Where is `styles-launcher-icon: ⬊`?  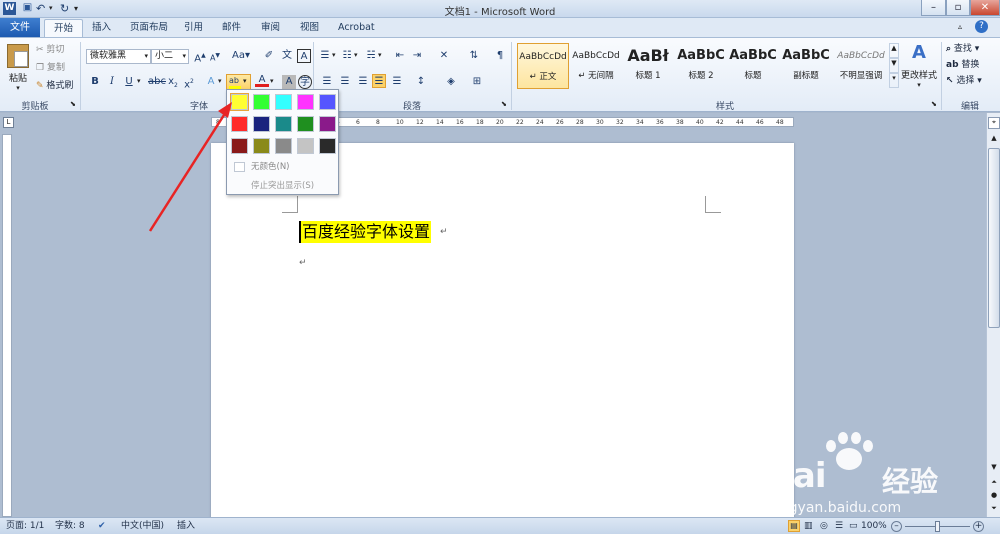
styles-launcher-icon: ⬊ is located at coordinates (934, 104).